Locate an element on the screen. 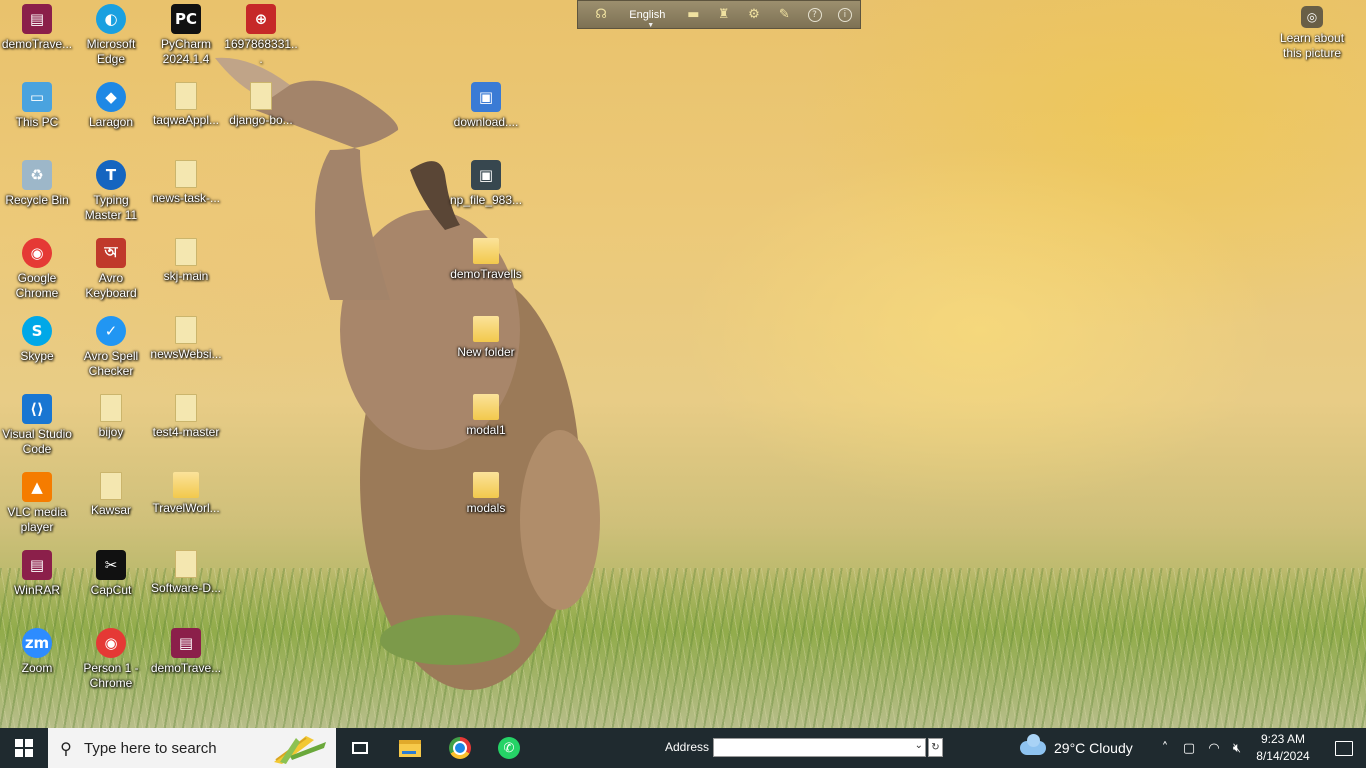 Image resolution: width=1366 pixels, height=768 pixels. desktop-icon: skj-main is located at coordinates (186, 259).